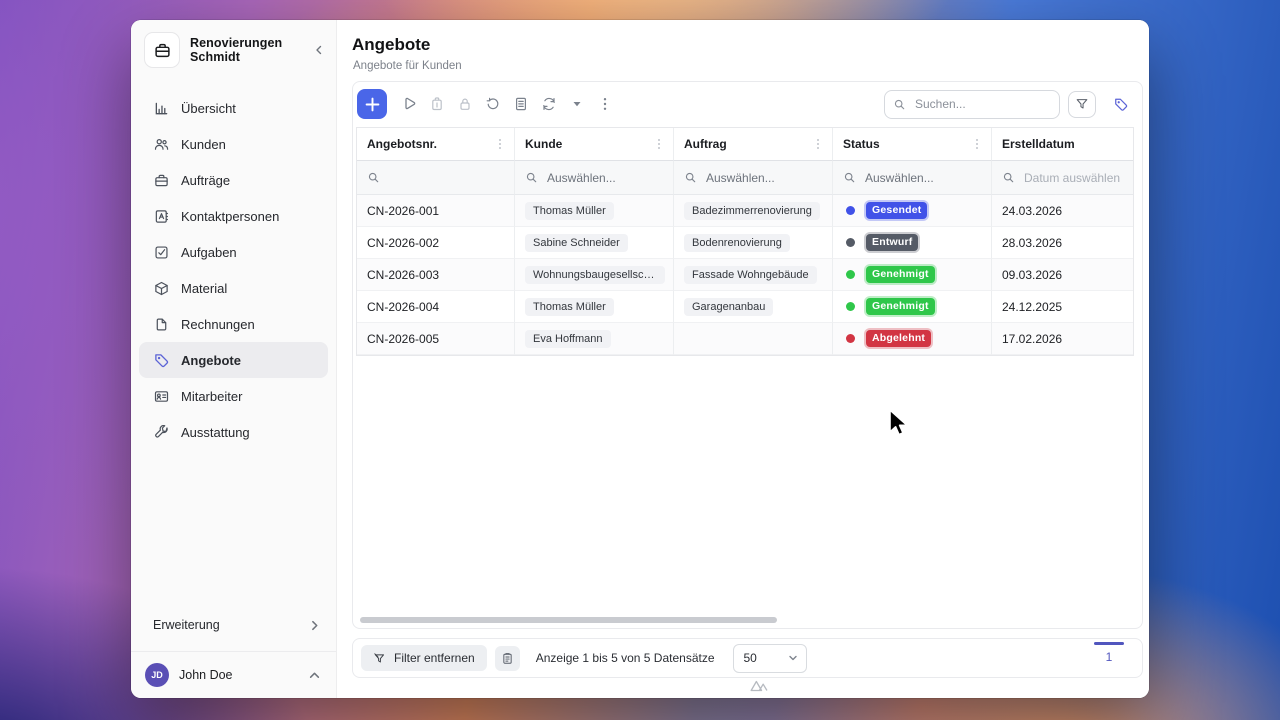 Image resolution: width=1280 pixels, height=720 pixels. What do you see at coordinates (215, 432) in the screenshot?
I see `sidebar-item-label: Ausstattung` at bounding box center [215, 432].